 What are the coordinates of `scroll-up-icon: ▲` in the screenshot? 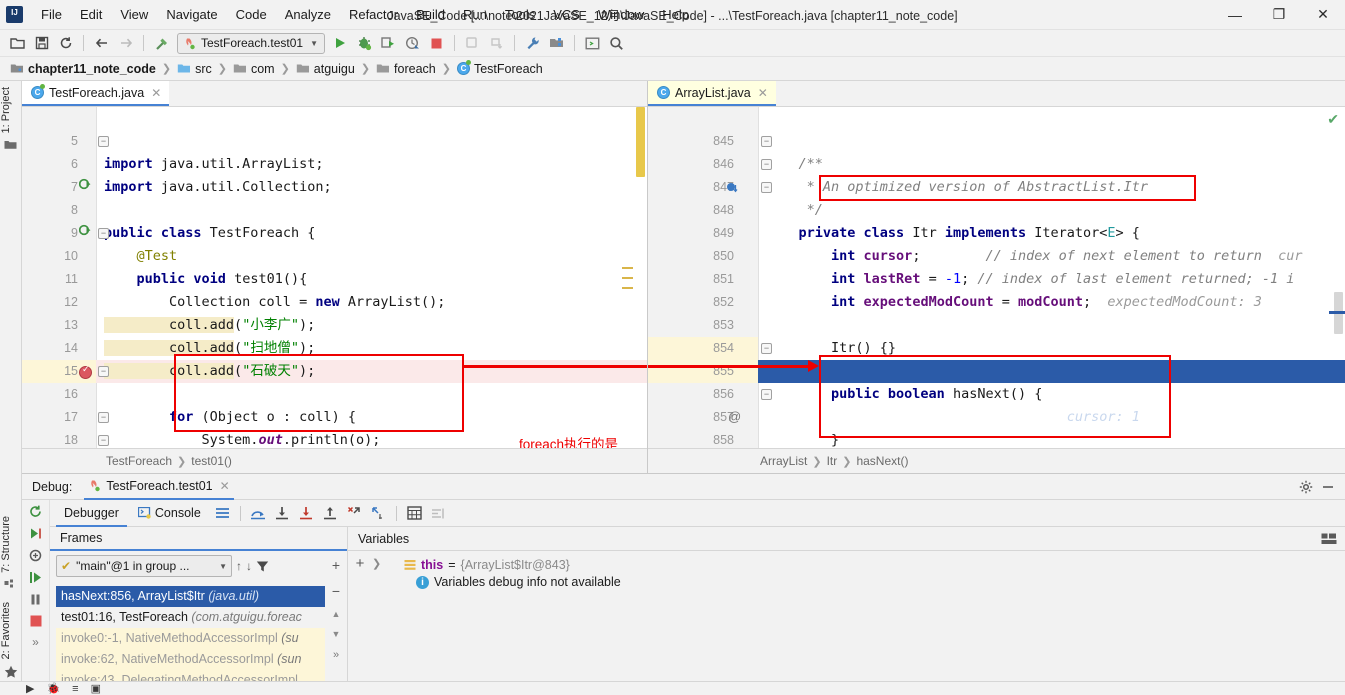 It's located at (336, 614).